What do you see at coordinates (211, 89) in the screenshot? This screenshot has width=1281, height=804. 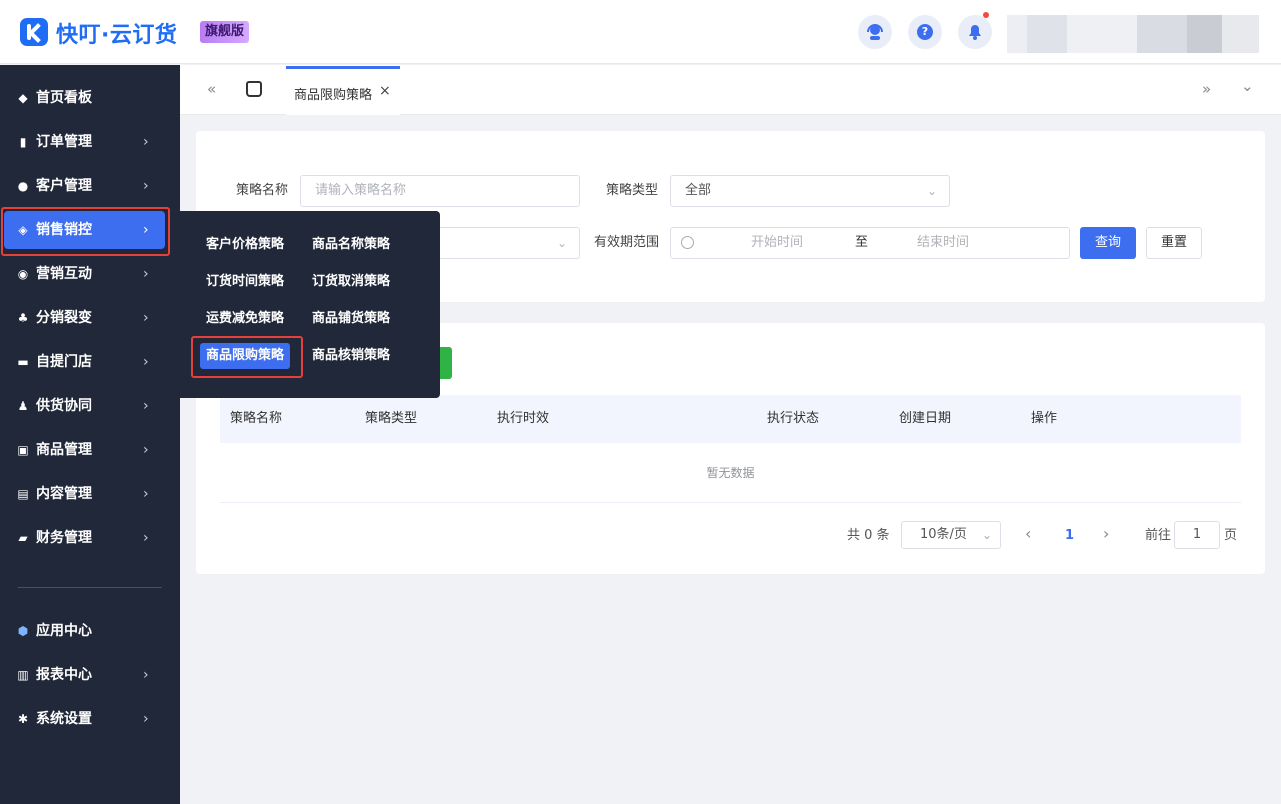 I see `collapse-sidebar-icon: «` at bounding box center [211, 89].